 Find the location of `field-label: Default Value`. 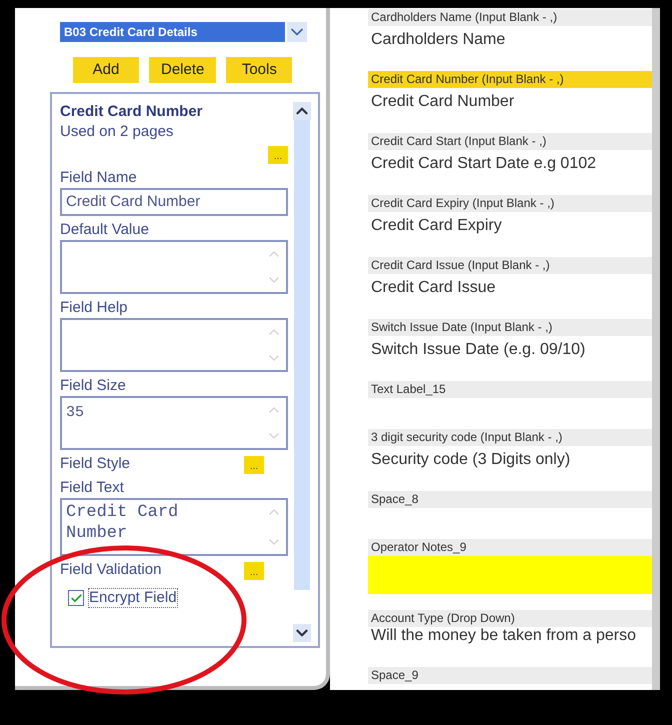

field-label: Default Value is located at coordinates (105, 230).